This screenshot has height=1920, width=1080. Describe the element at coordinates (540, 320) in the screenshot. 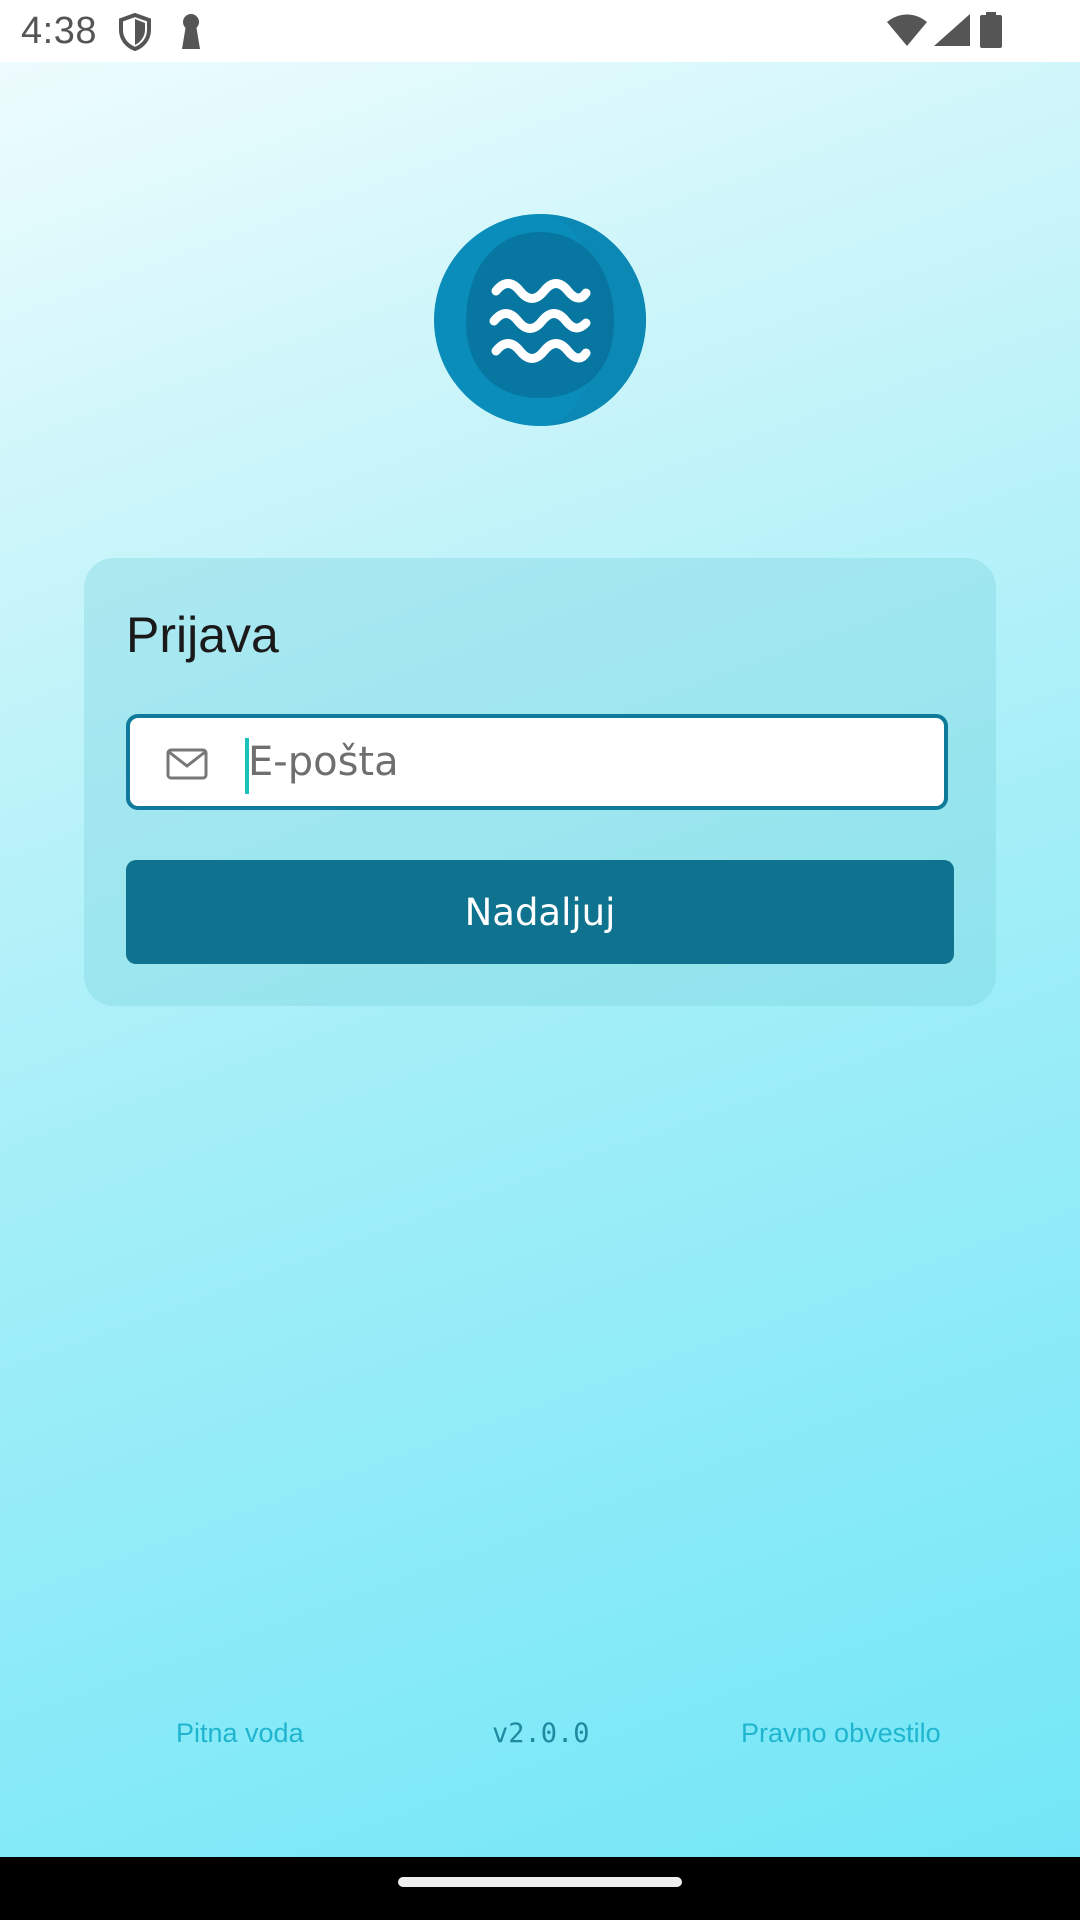

I see `water-logo-icon` at that location.